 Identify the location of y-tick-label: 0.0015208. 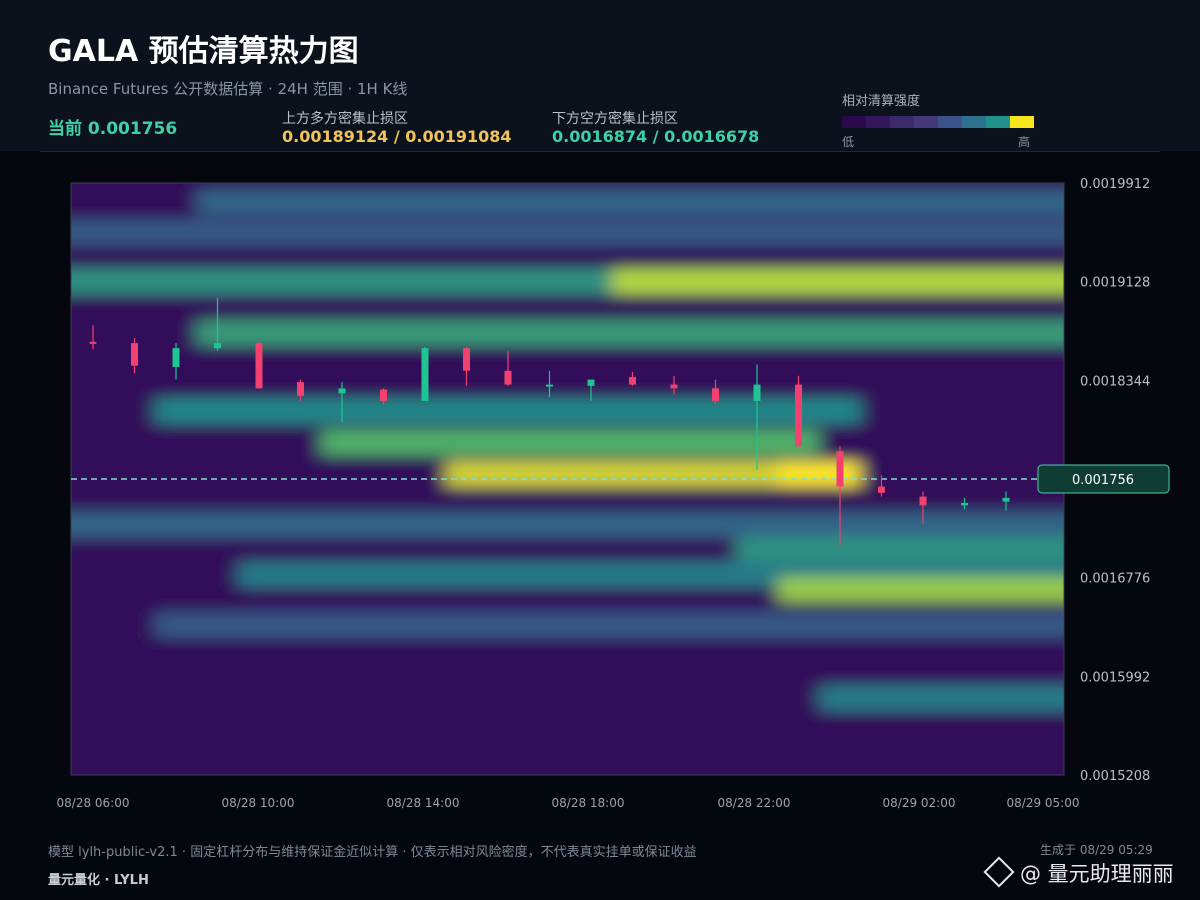
(1115, 776).